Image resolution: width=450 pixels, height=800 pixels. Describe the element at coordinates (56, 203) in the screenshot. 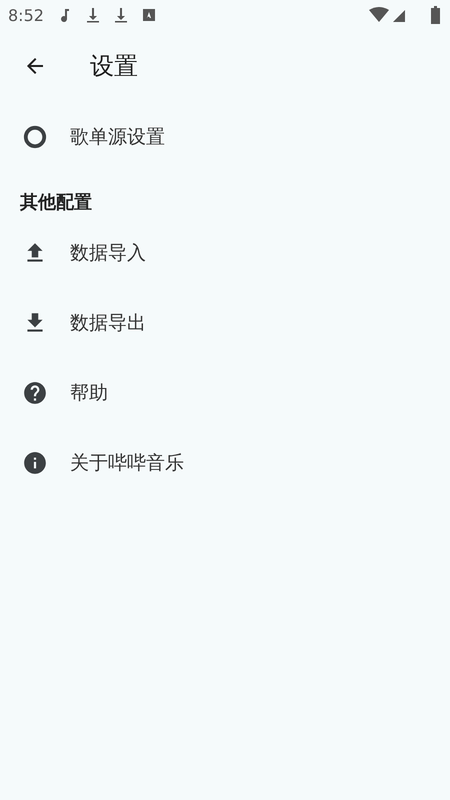

I see `section-header: 其他配置` at that location.